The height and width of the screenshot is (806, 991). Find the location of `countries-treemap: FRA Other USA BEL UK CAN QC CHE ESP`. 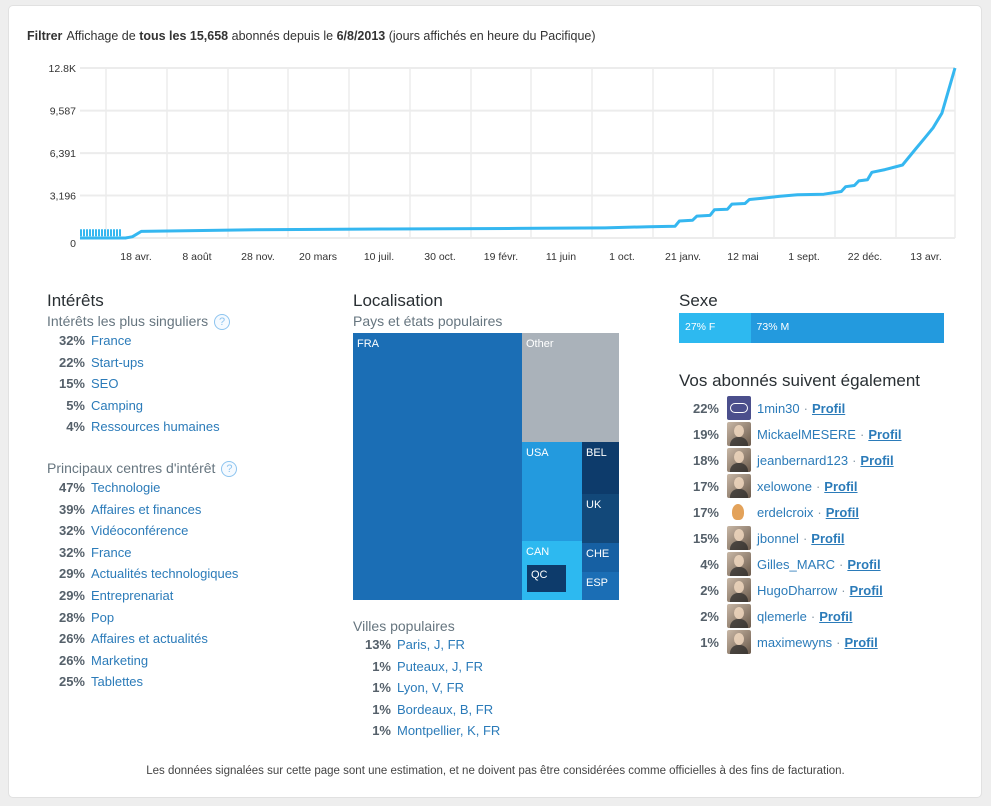

countries-treemap: FRA Other USA BEL UK CAN QC CHE ESP is located at coordinates (486, 466).